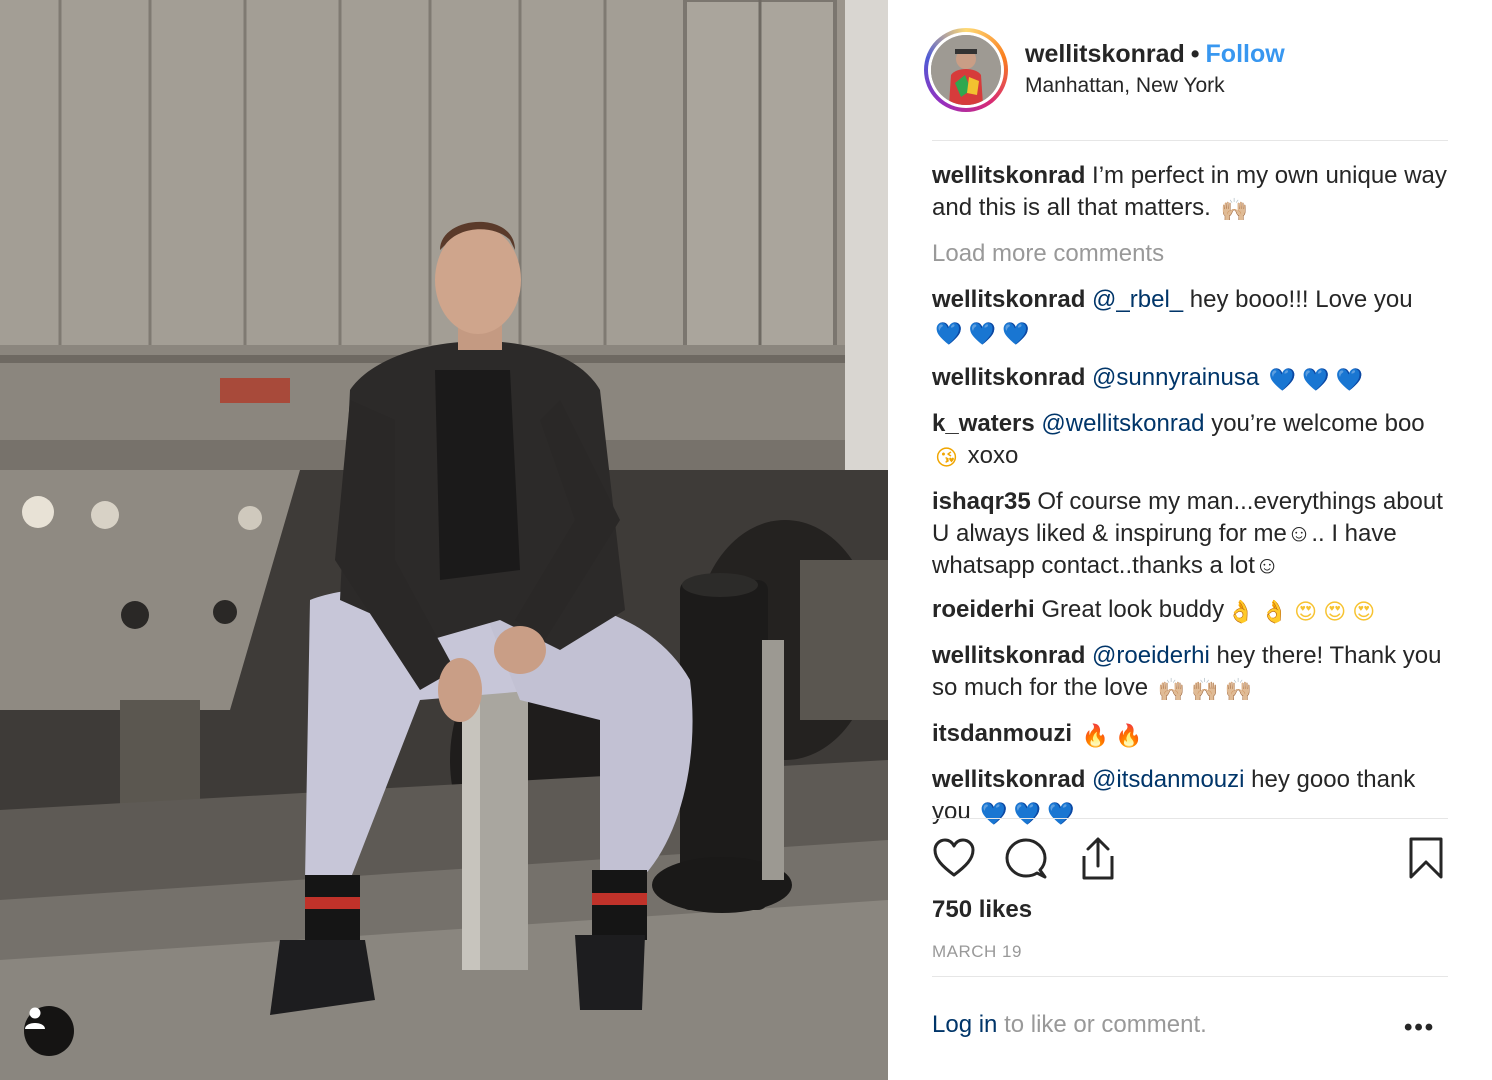 The height and width of the screenshot is (1080, 1492). What do you see at coordinates (1125, 86) in the screenshot?
I see `location-link: Manhattan, New York` at bounding box center [1125, 86].